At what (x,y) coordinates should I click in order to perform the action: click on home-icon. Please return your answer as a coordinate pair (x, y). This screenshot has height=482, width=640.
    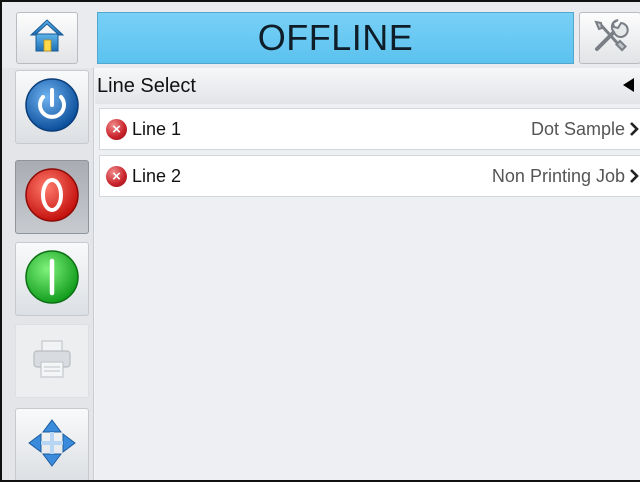
    Looking at the image, I should click on (47, 38).